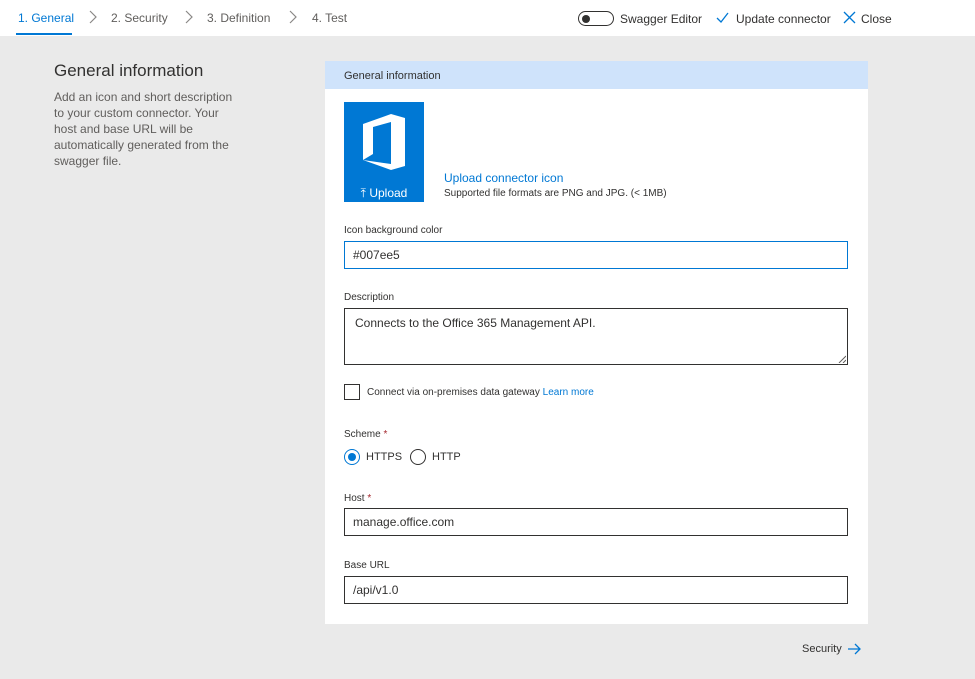  What do you see at coordinates (596, 590) in the screenshot?
I see `base-url-input` at bounding box center [596, 590].